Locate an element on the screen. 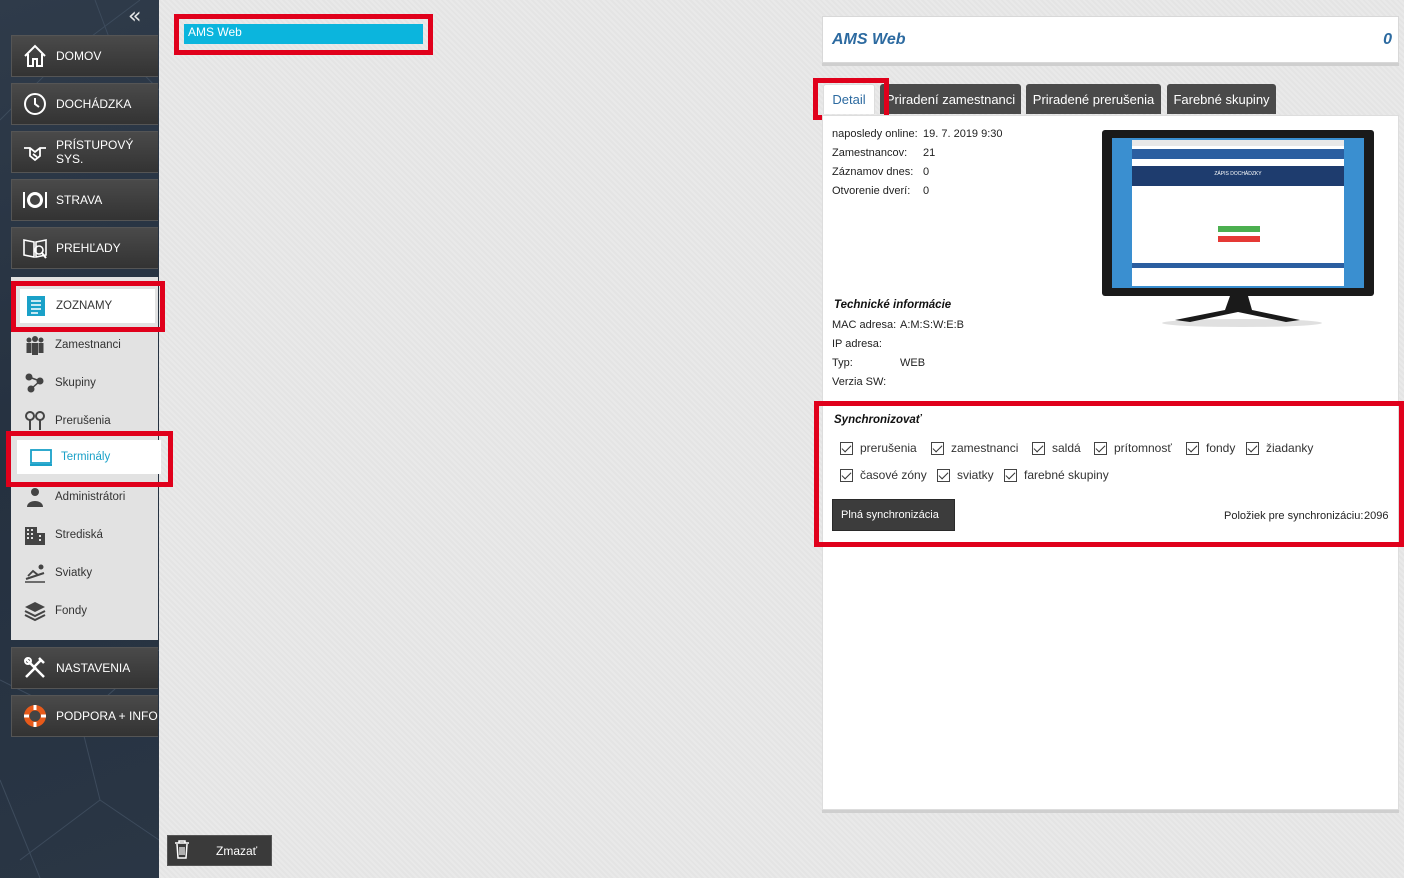  nav-item-nastavenia: NASTAVENIA is located at coordinates (84, 668).